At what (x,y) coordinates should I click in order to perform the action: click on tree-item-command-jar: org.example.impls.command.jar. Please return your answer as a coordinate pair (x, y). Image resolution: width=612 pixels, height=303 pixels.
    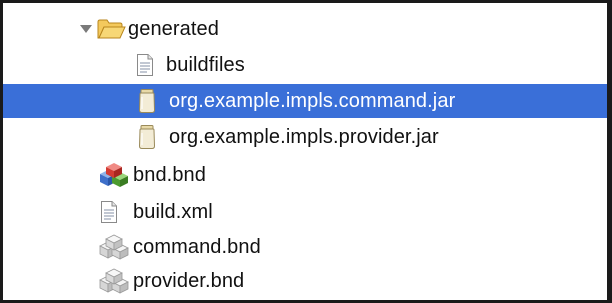
    Looking at the image, I should click on (305, 101).